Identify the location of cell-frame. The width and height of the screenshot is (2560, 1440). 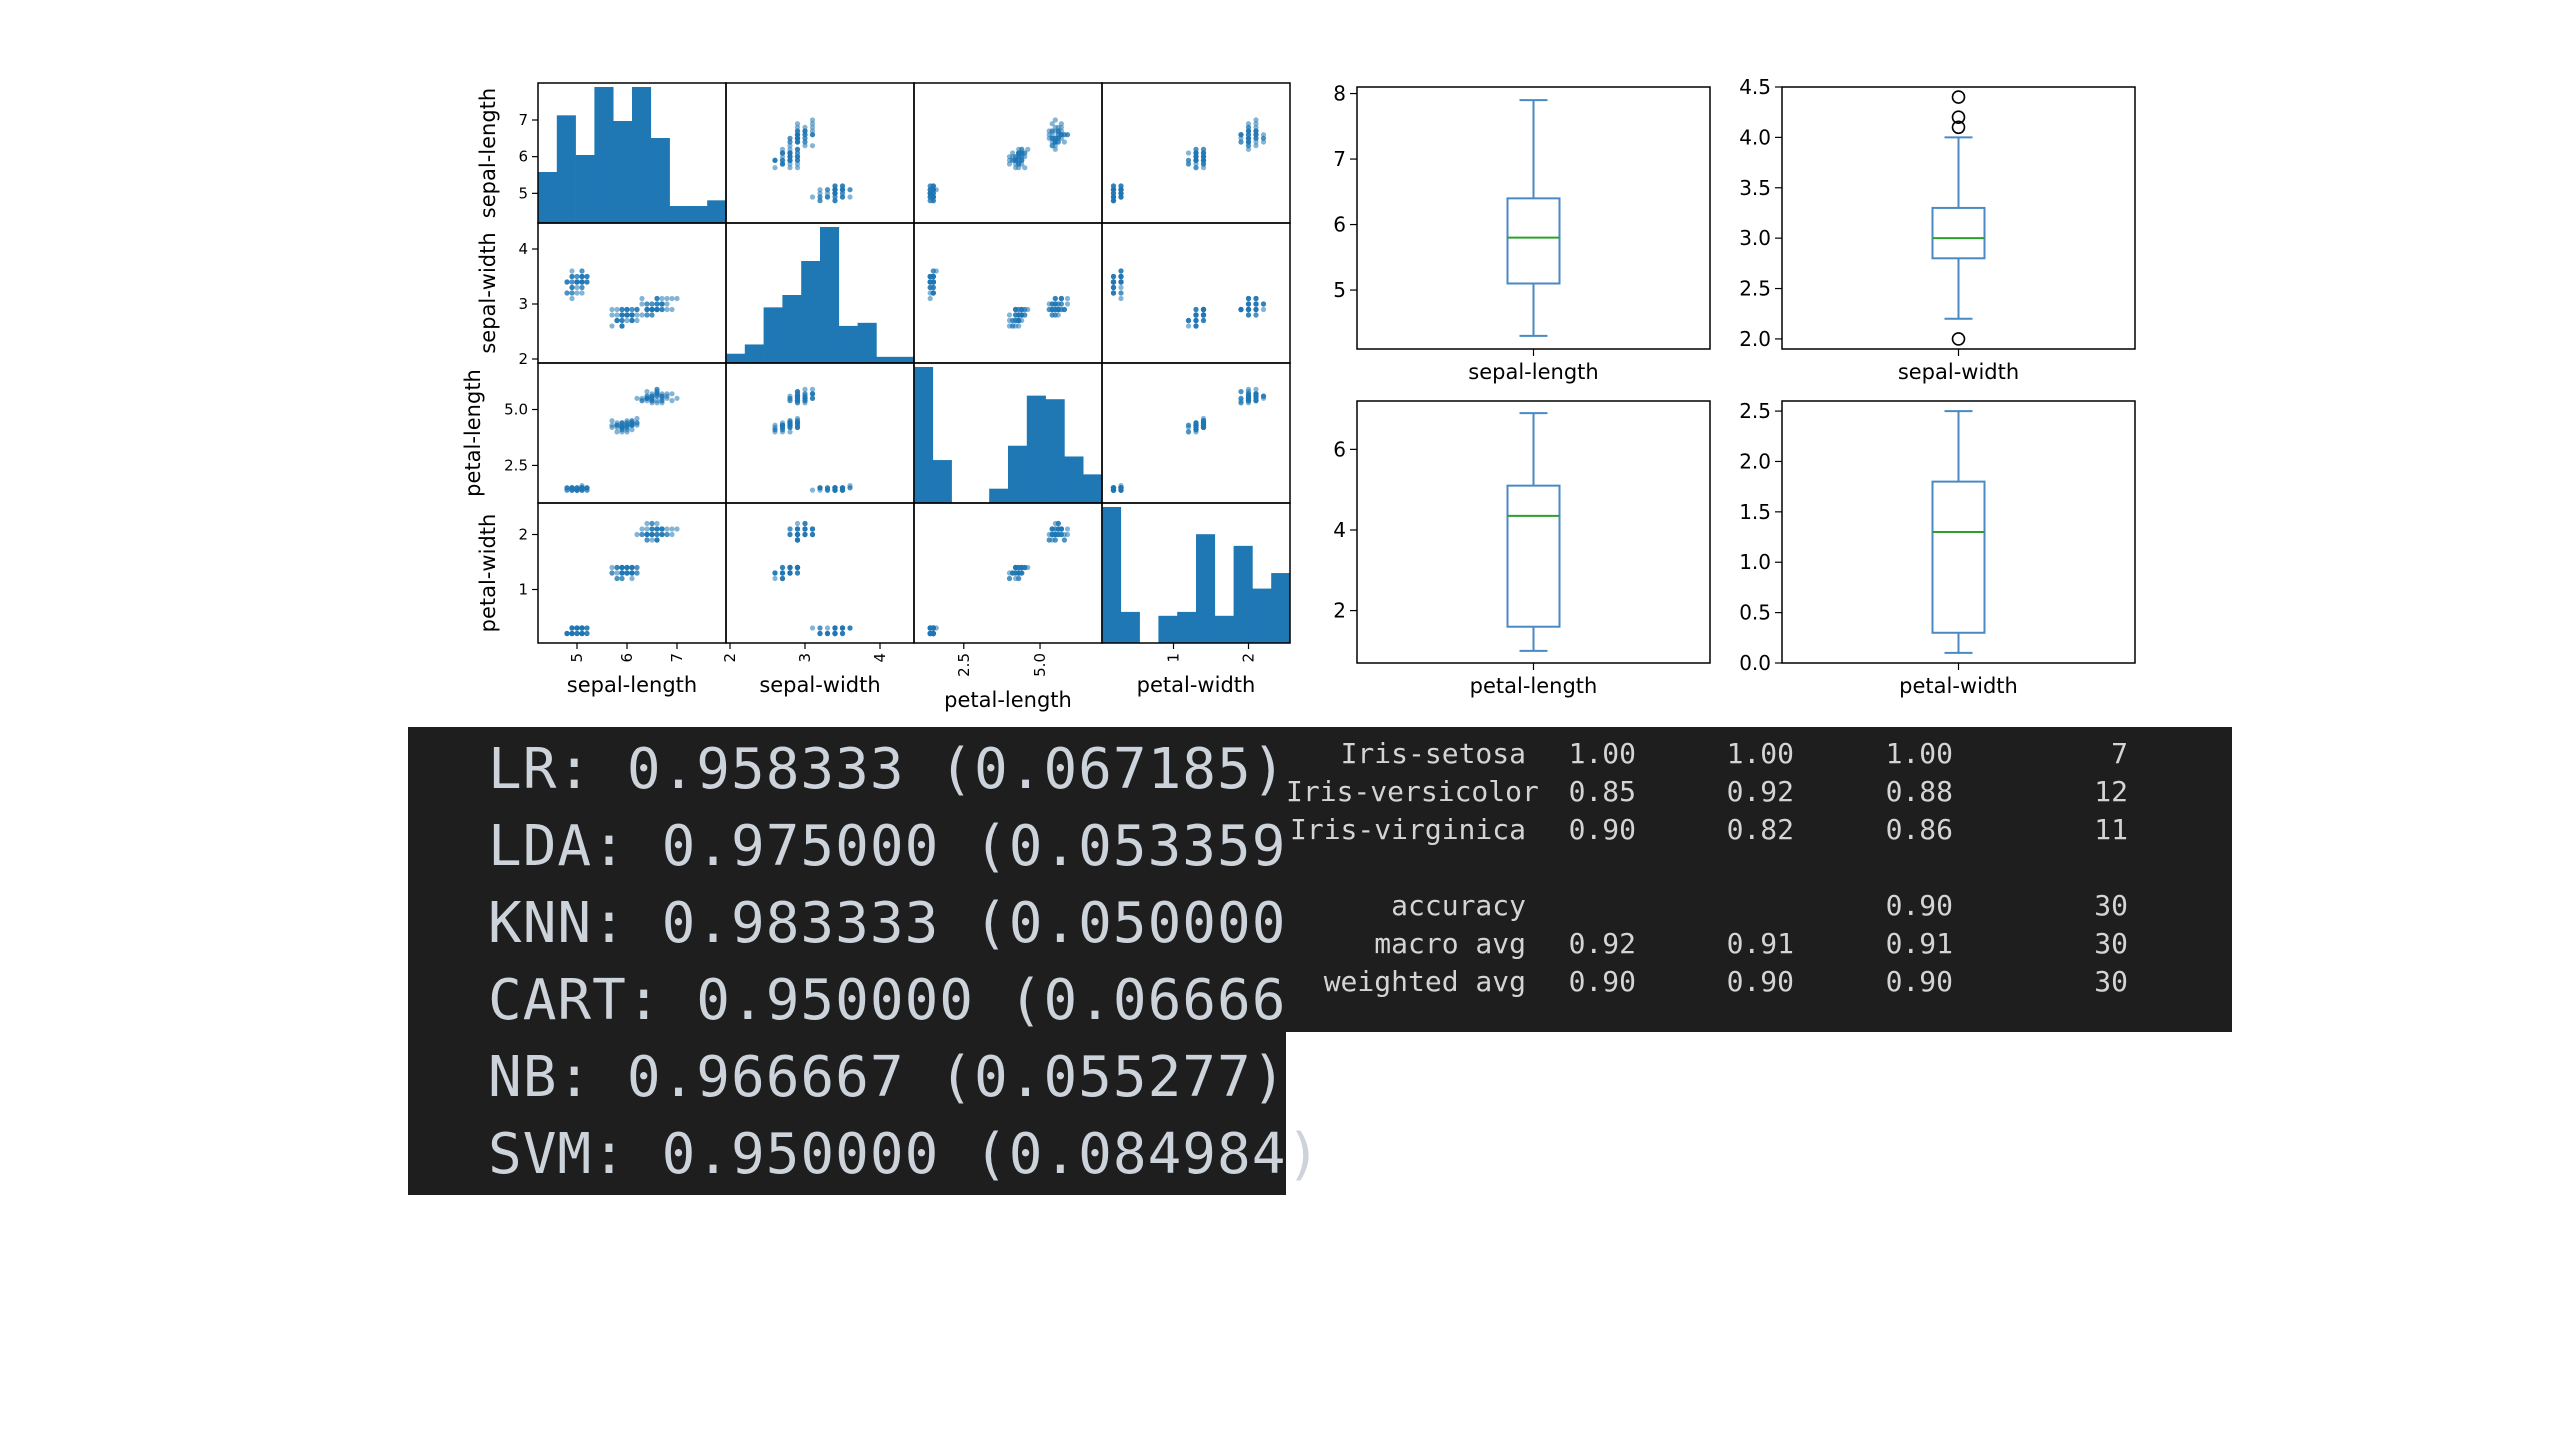
(1008, 293).